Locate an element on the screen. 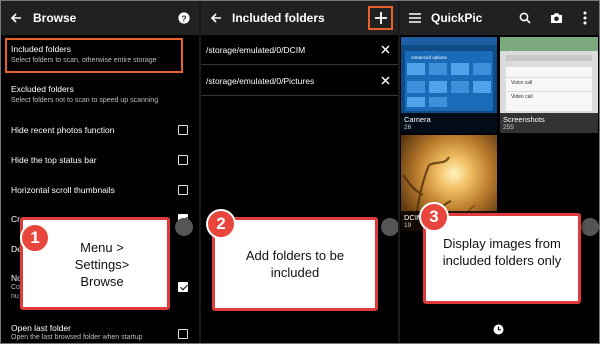 The image size is (600, 344). menu-icon is located at coordinates (415, 18).